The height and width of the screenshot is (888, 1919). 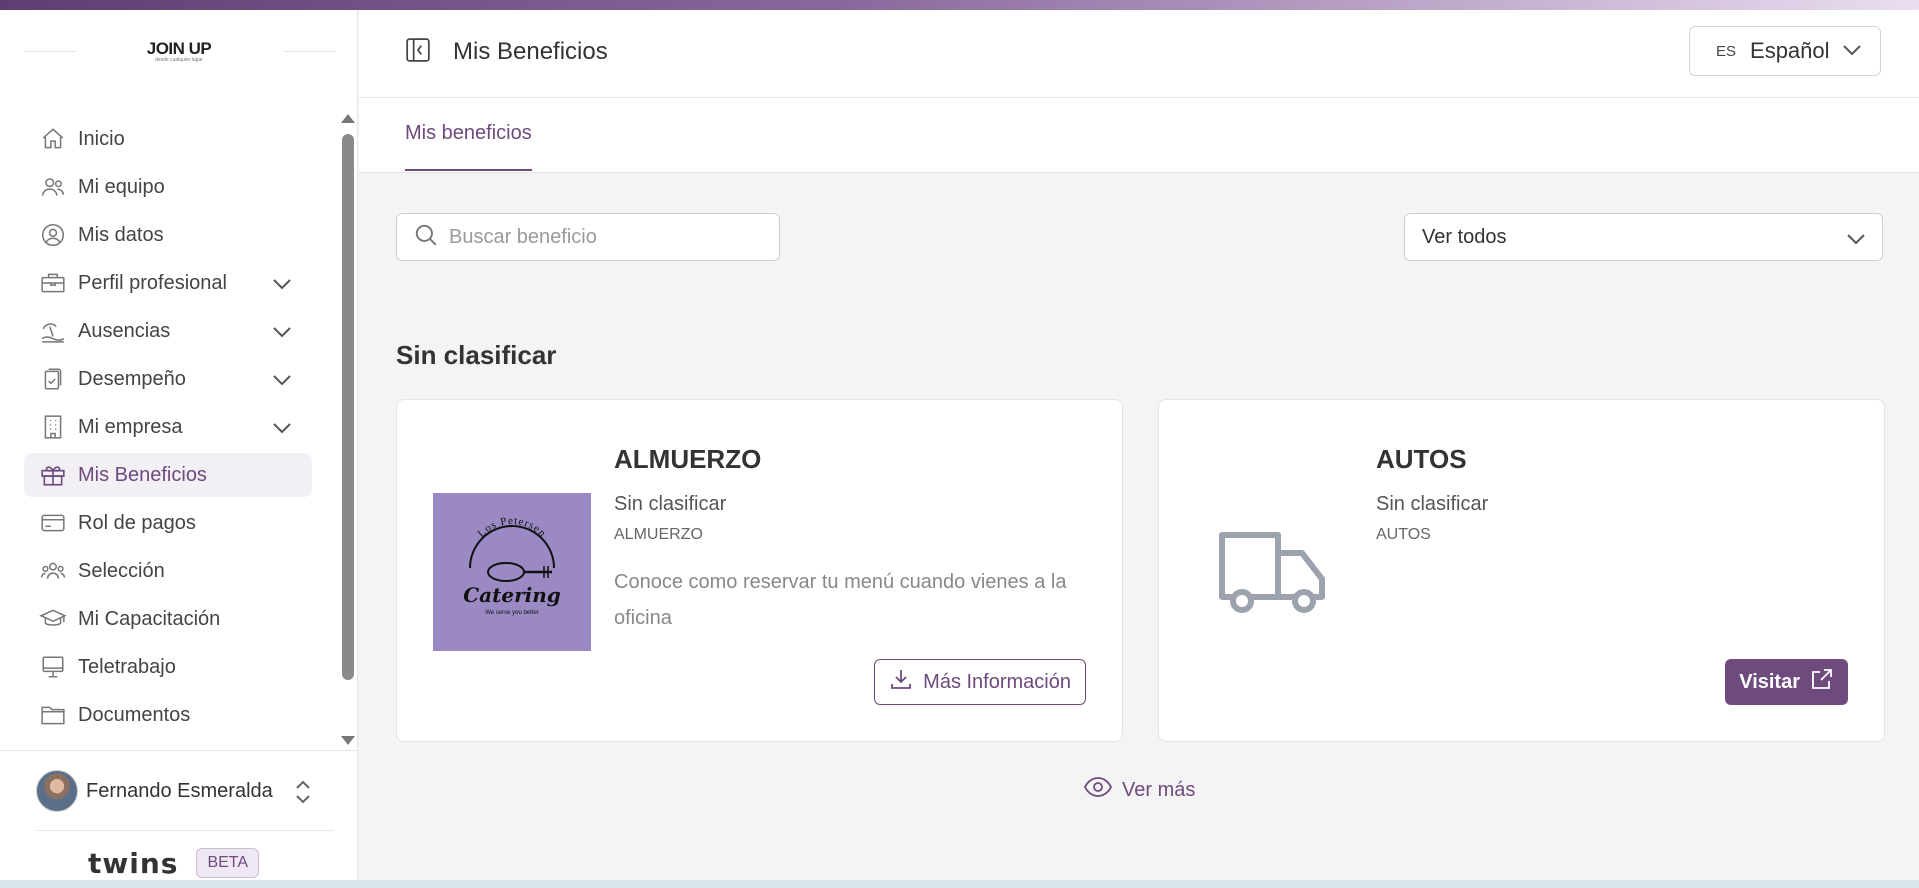 I want to click on company-logo-sub: desde cualquier lugar, so click(x=179, y=60).